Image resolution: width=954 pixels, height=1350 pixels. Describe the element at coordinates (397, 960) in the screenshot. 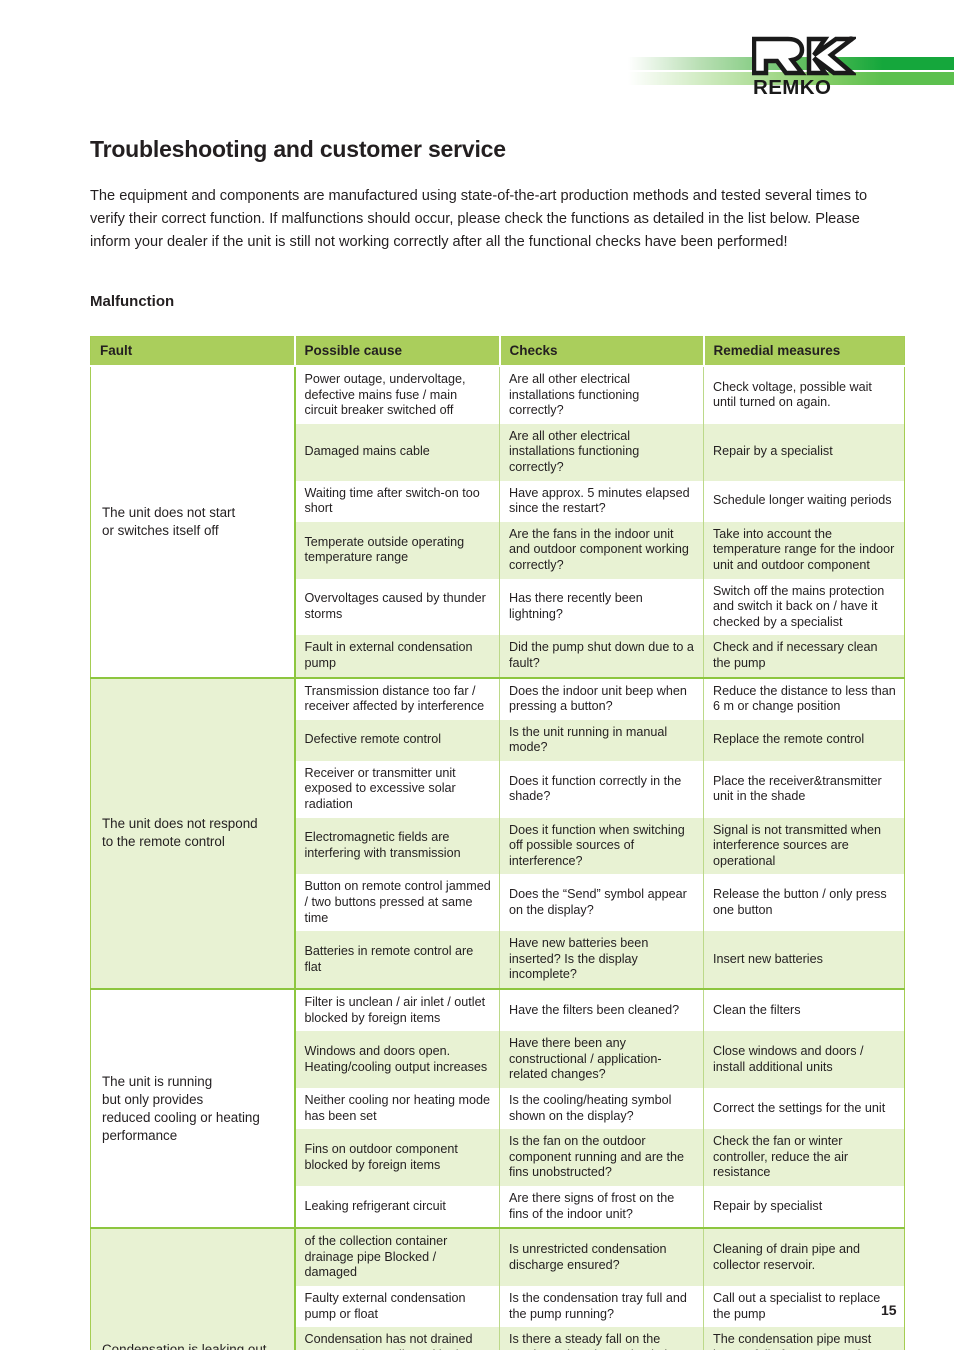

I see `possible-cause-cell: Batteries in remote control are flat` at that location.